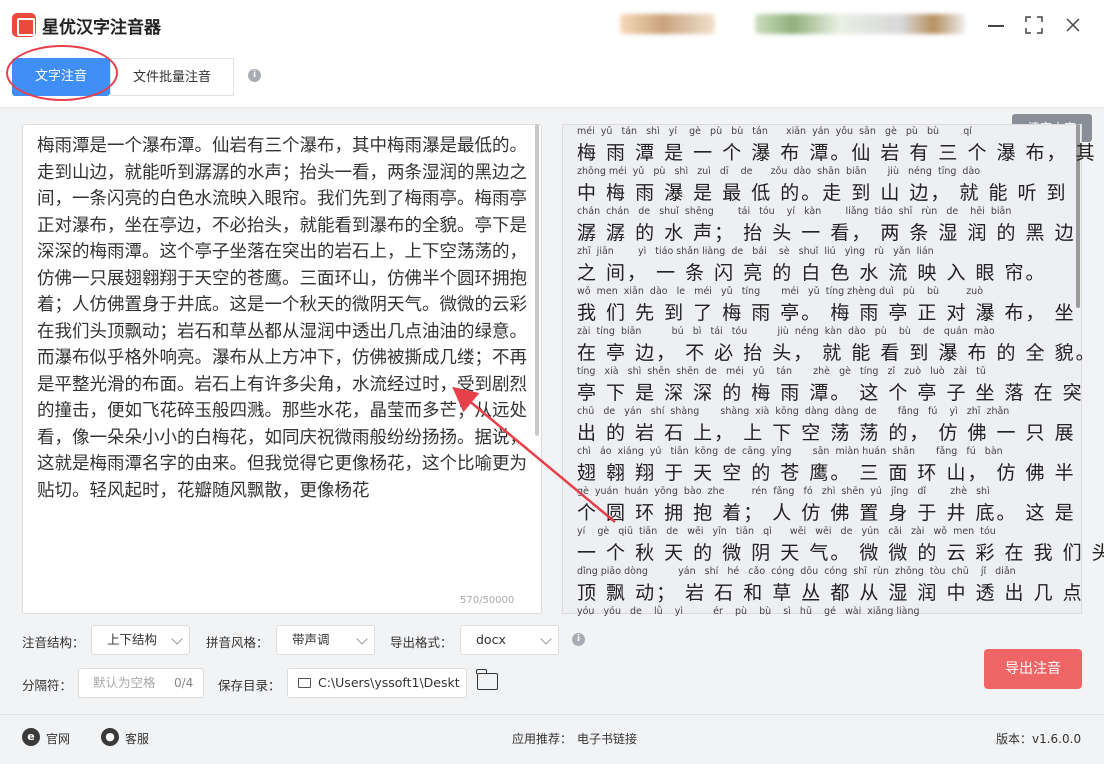  Describe the element at coordinates (552, 25) in the screenshot. I see `title-bar: 星优汉字注音器` at that location.